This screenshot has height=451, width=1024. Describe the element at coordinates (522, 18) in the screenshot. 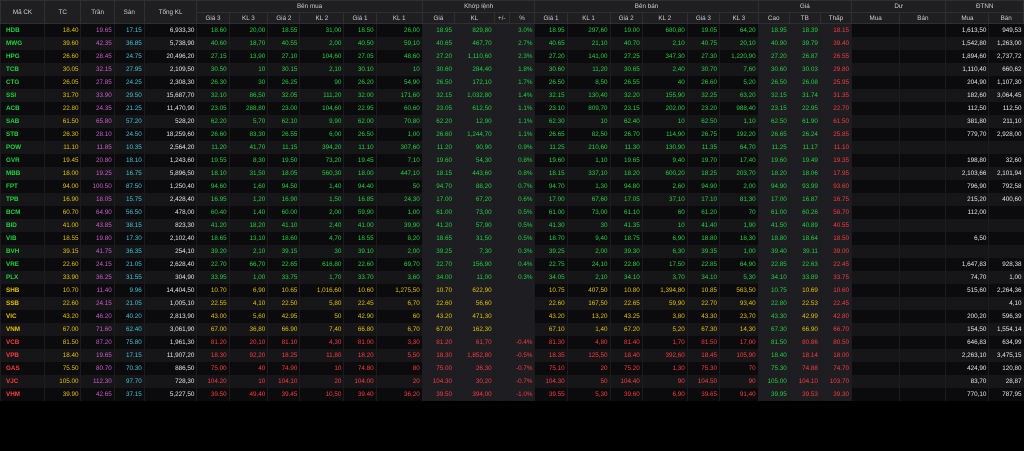

I see `subheader-cell: %` at that location.